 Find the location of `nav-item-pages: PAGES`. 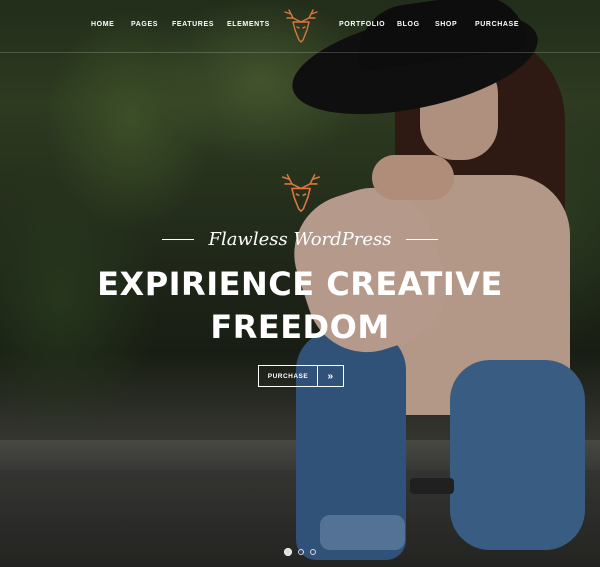

nav-item-pages: PAGES is located at coordinates (144, 24).